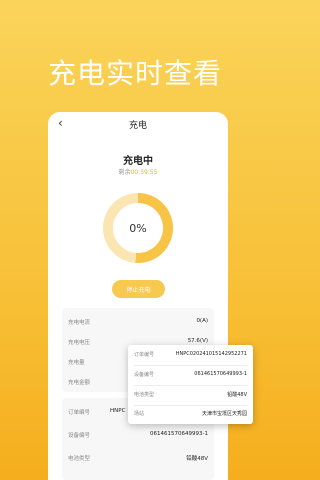 The height and width of the screenshot is (480, 320). What do you see at coordinates (190, 415) in the screenshot?
I see `popup-row: 场站 天津市宝坻区天秀园` at bounding box center [190, 415].